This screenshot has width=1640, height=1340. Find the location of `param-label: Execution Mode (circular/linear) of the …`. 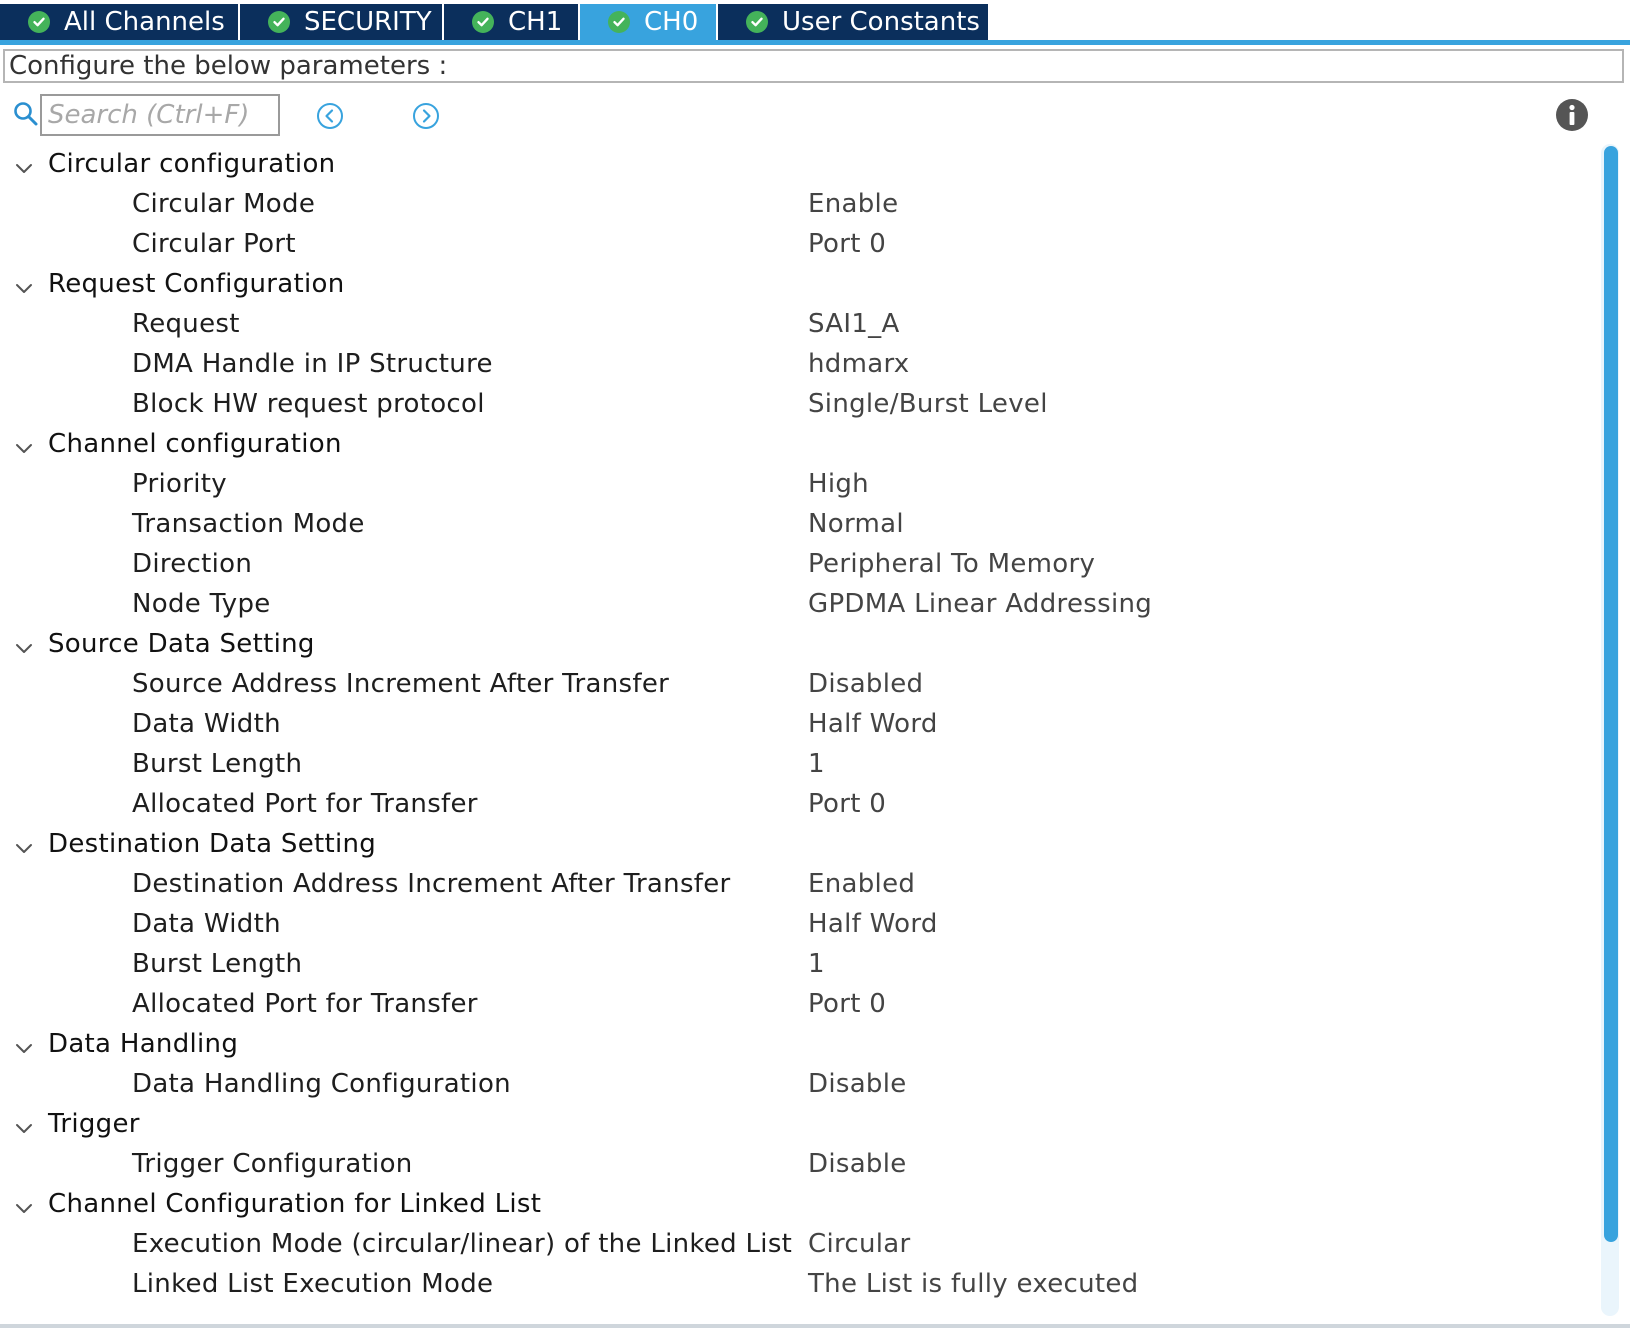

param-label: Execution Mode (circular/linear) of the … is located at coordinates (462, 1244).